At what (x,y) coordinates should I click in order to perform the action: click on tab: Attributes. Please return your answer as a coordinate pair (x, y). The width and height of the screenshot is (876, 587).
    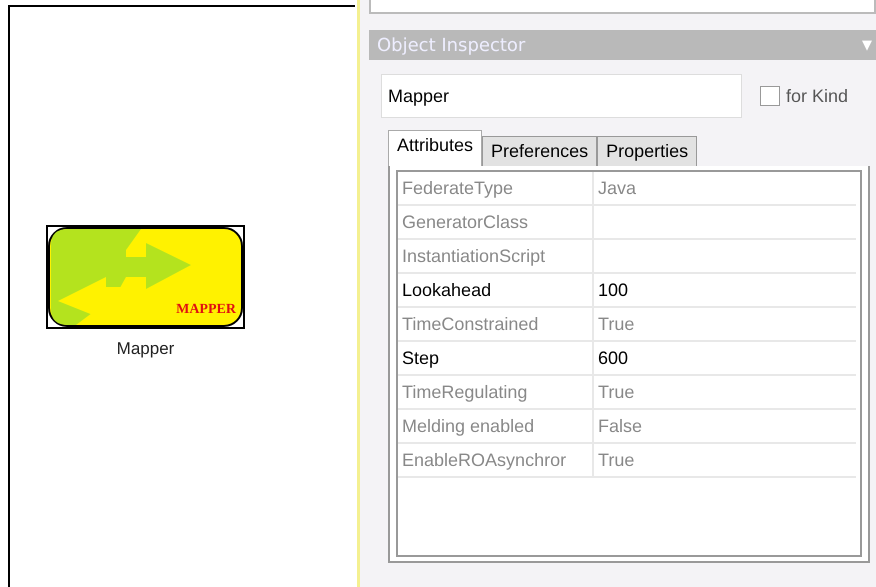
    Looking at the image, I should click on (435, 148).